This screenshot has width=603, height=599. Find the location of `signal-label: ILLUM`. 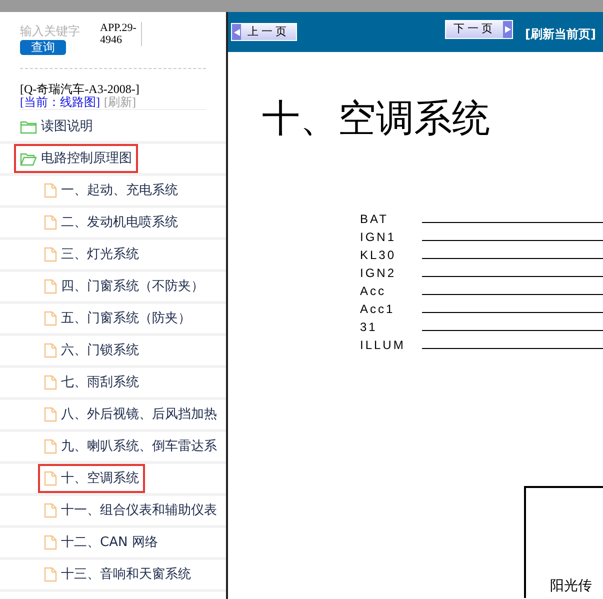

signal-label: ILLUM is located at coordinates (383, 345).